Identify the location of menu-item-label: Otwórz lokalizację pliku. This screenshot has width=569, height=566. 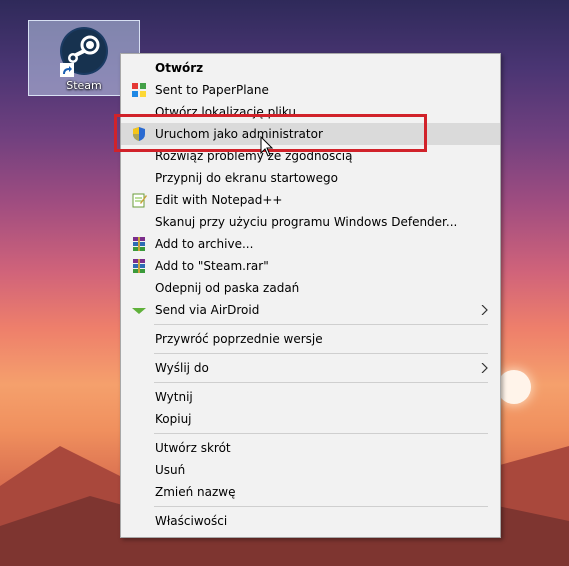
(226, 112).